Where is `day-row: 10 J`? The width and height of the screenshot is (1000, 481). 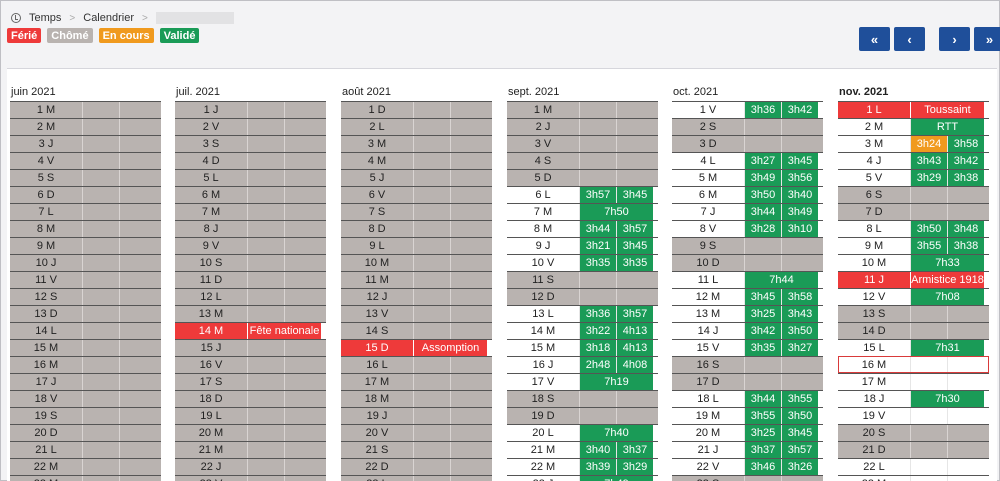
day-row: 10 J is located at coordinates (85, 262).